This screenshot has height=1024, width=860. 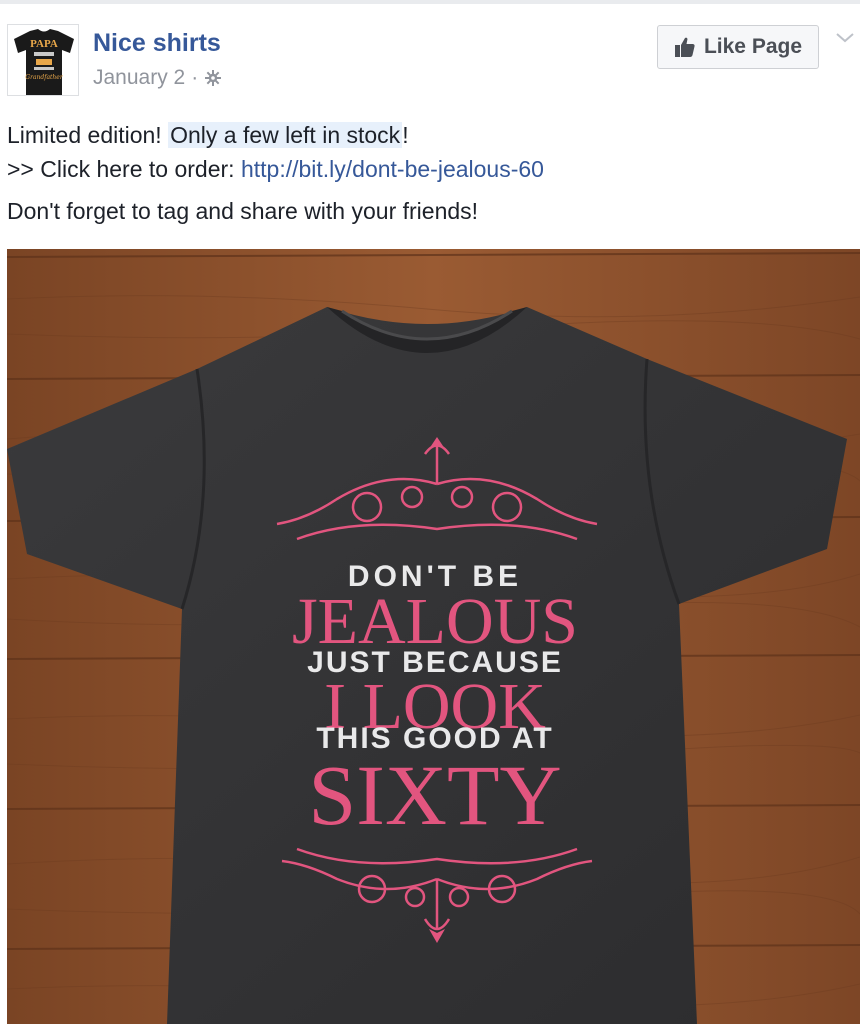 I want to click on post-line-1-prefix: Limited edition!, so click(x=88, y=135).